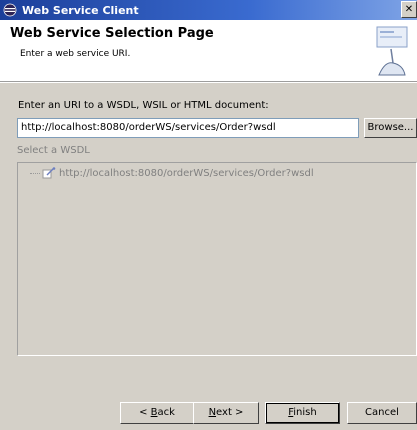 Image resolution: width=417 pixels, height=430 pixels. What do you see at coordinates (157, 413) in the screenshot?
I see `back-button: < Back` at bounding box center [157, 413].